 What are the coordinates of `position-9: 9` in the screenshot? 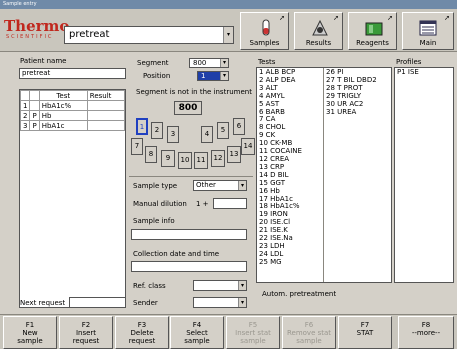 It's located at (168, 158).